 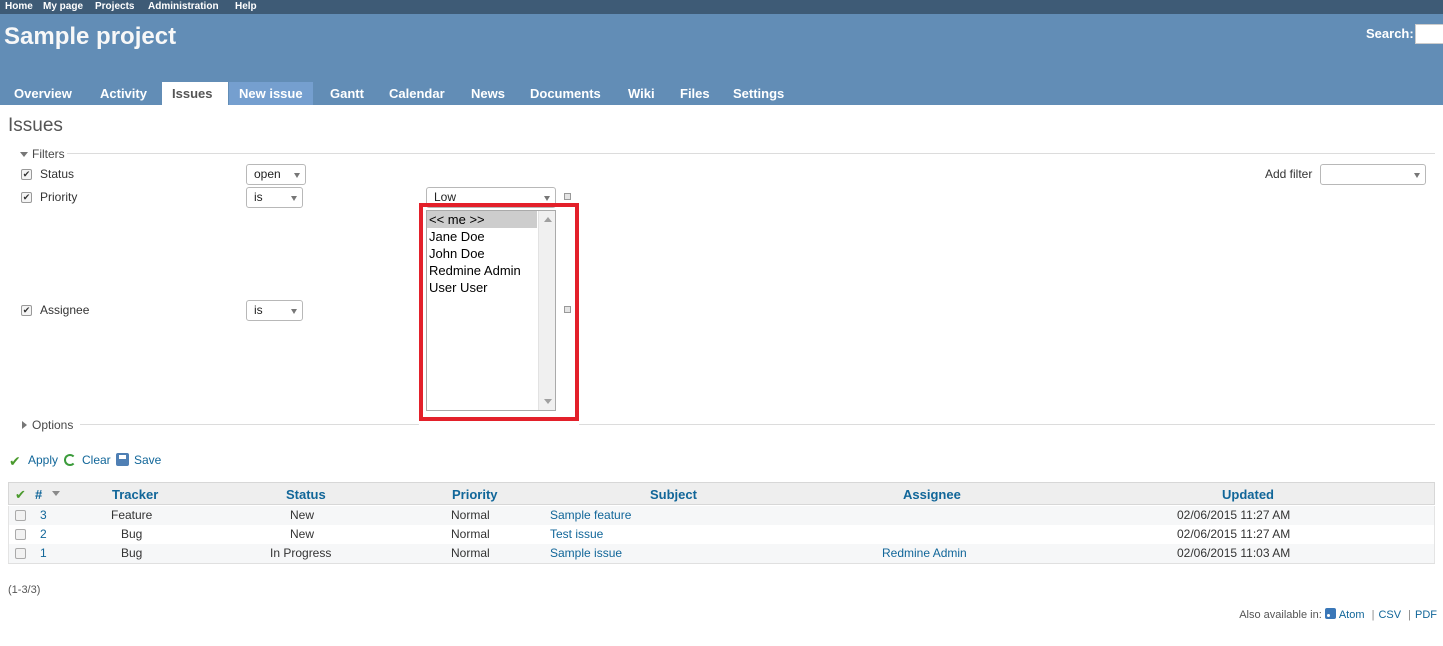 I want to click on filters-divider, so click(x=751, y=153).